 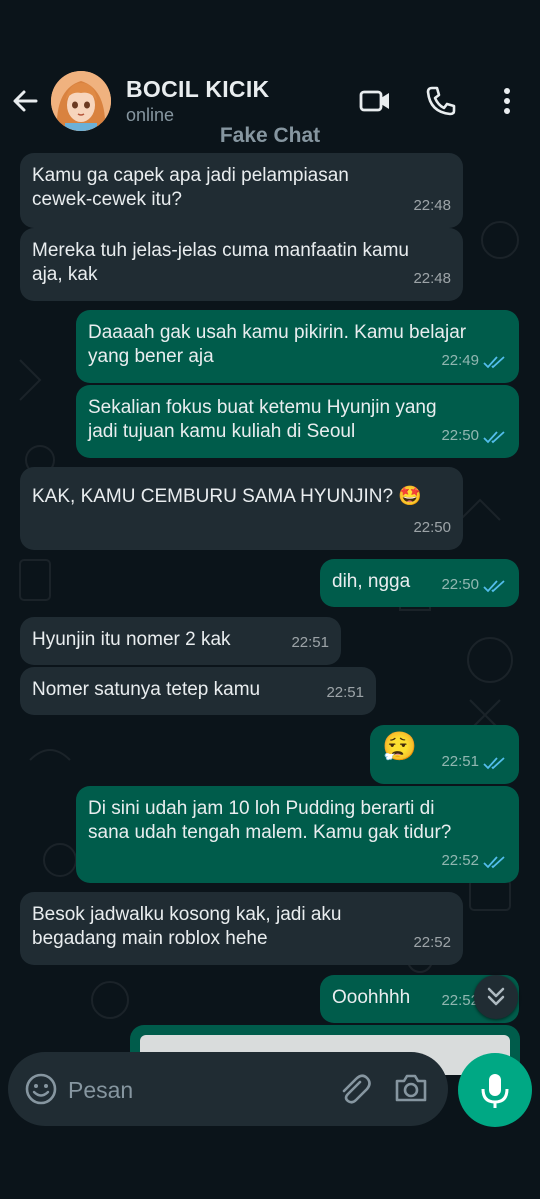 I want to click on back-arrow-icon, so click(x=25, y=101).